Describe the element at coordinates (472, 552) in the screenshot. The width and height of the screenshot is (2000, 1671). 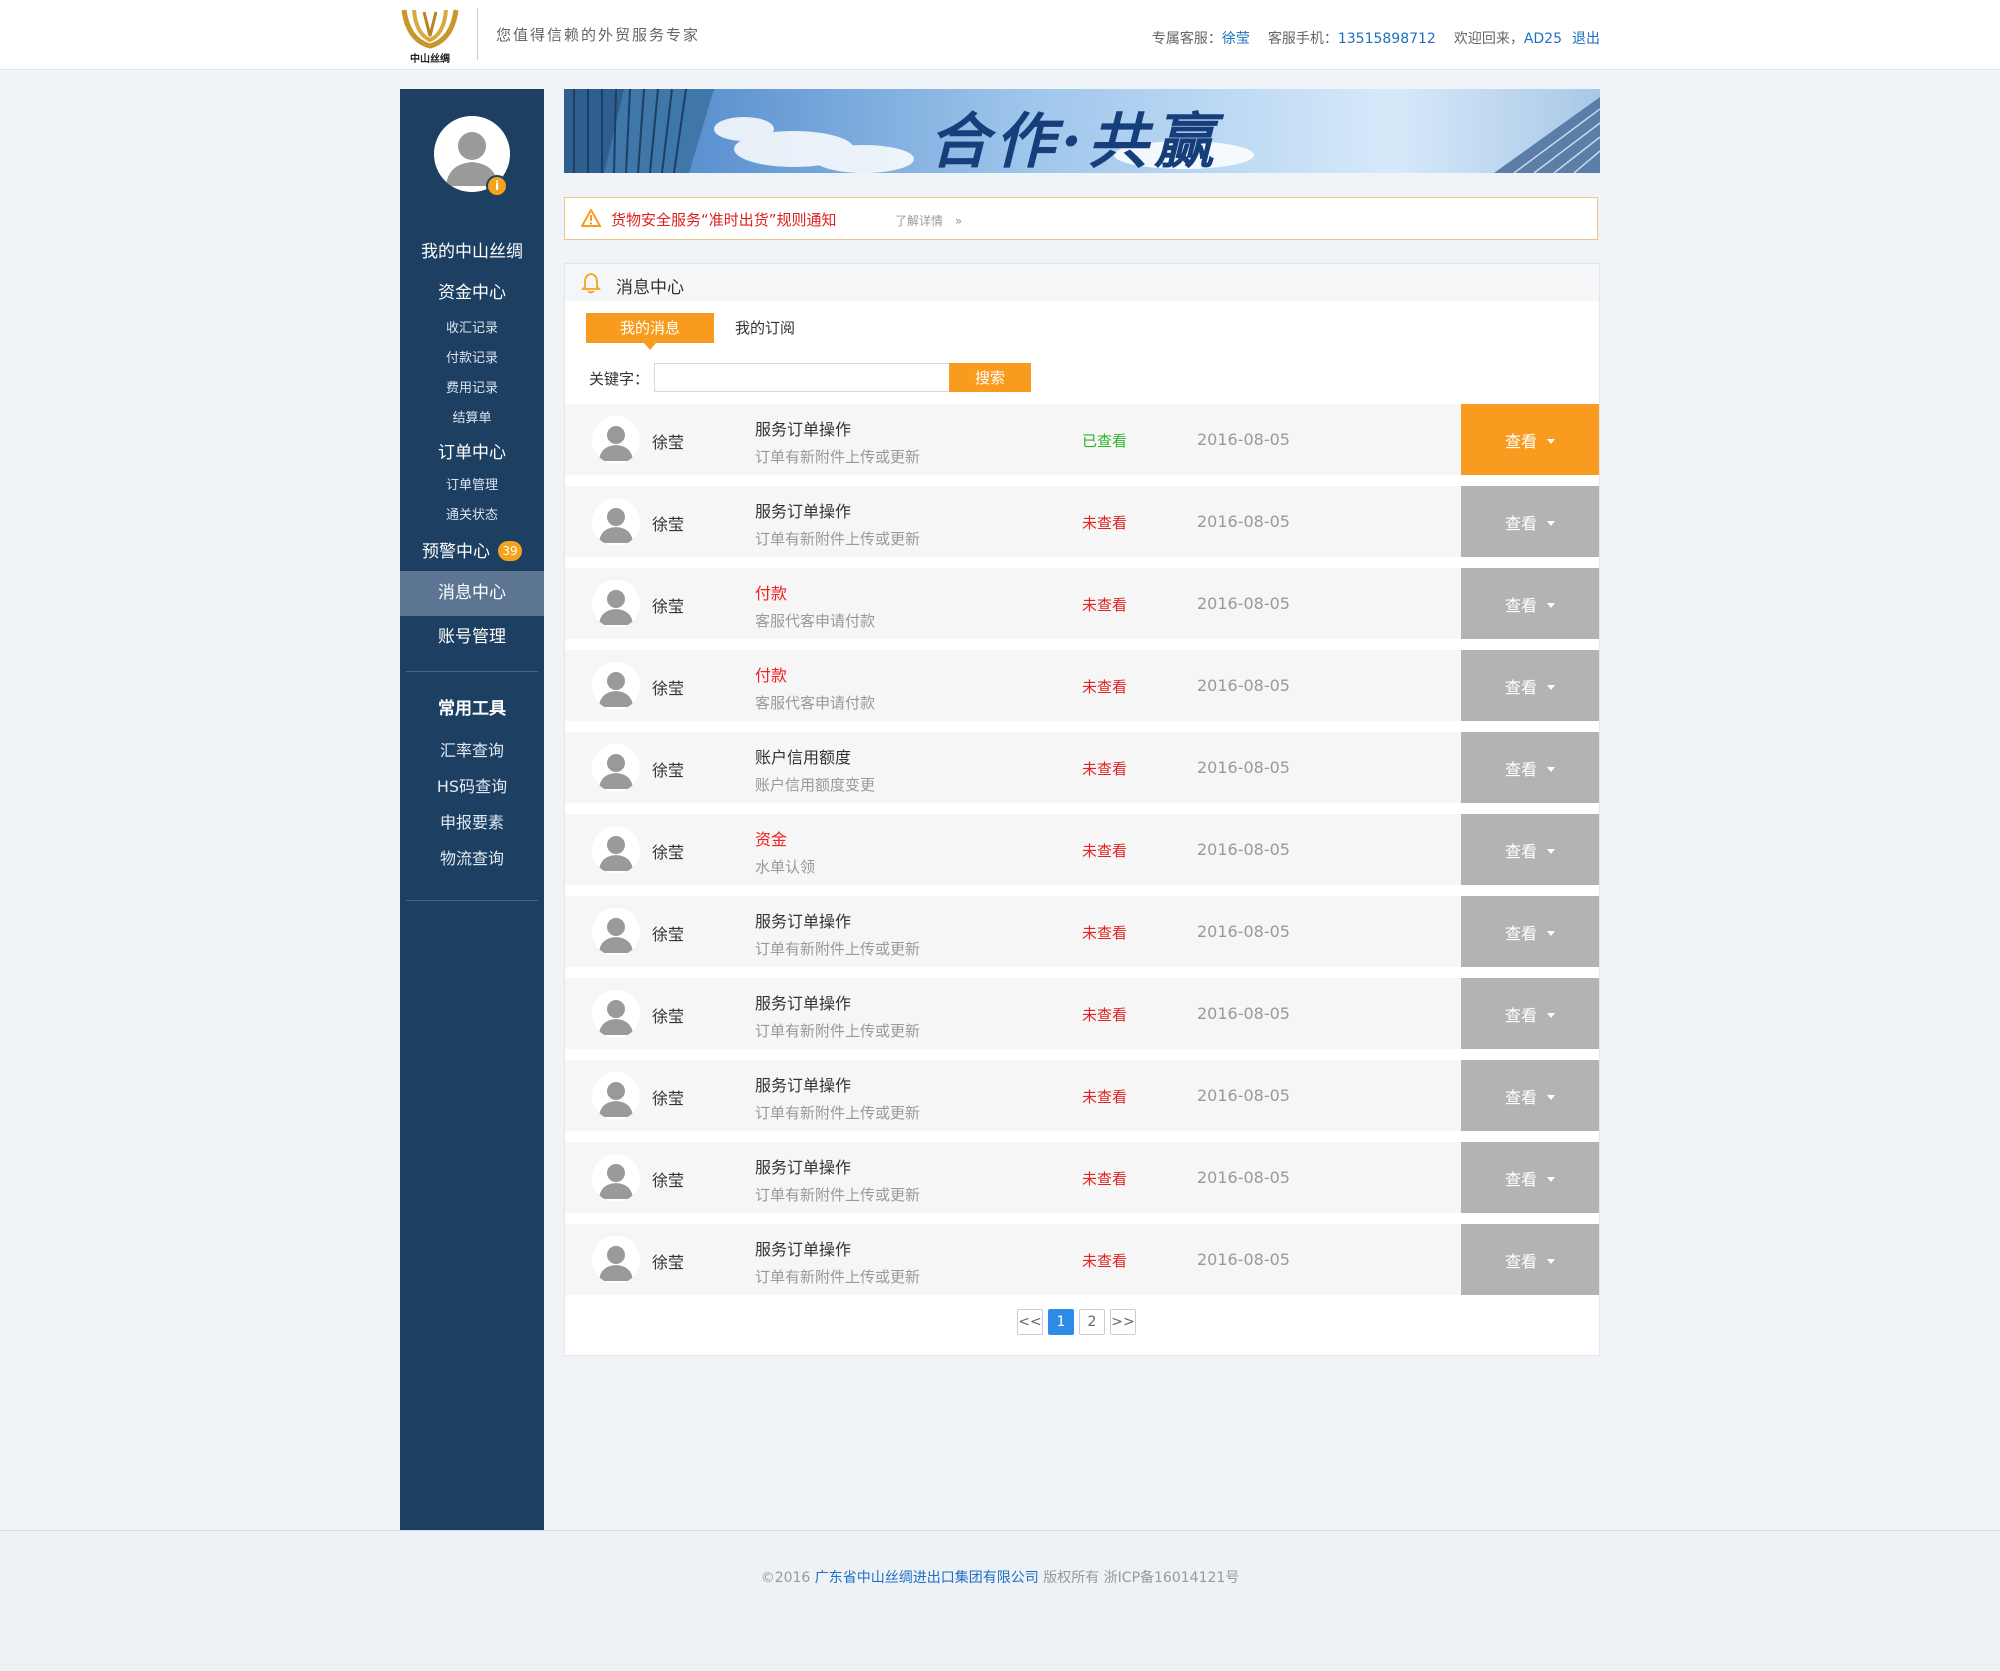
I see `sidebar-alert-center: 预警中心 39` at that location.